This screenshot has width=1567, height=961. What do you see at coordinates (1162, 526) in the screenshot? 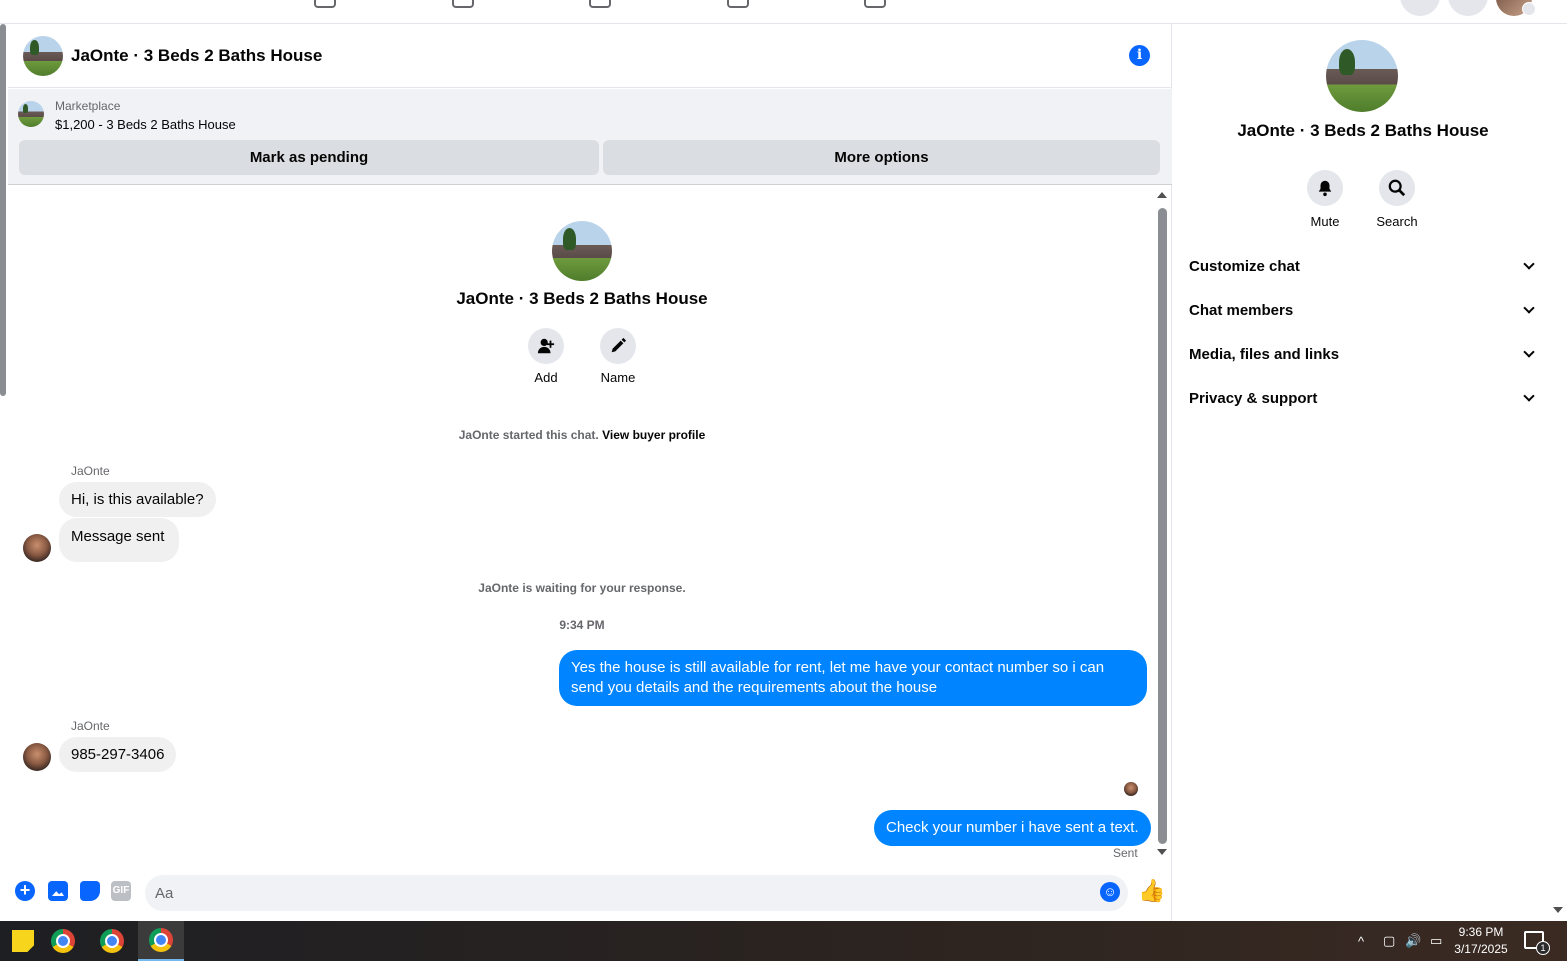
I see `messages-scrollbar-thumb` at bounding box center [1162, 526].